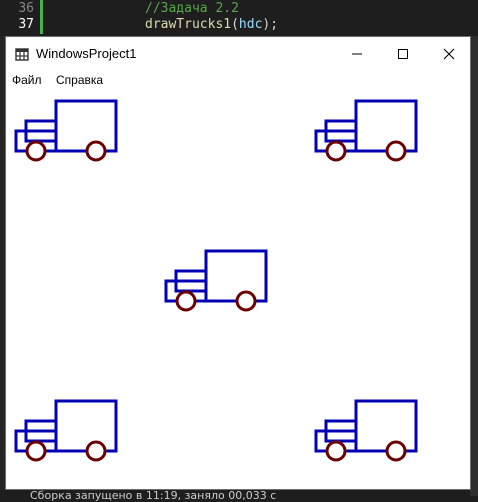 The width and height of the screenshot is (478, 502). I want to click on close-icon, so click(449, 54).